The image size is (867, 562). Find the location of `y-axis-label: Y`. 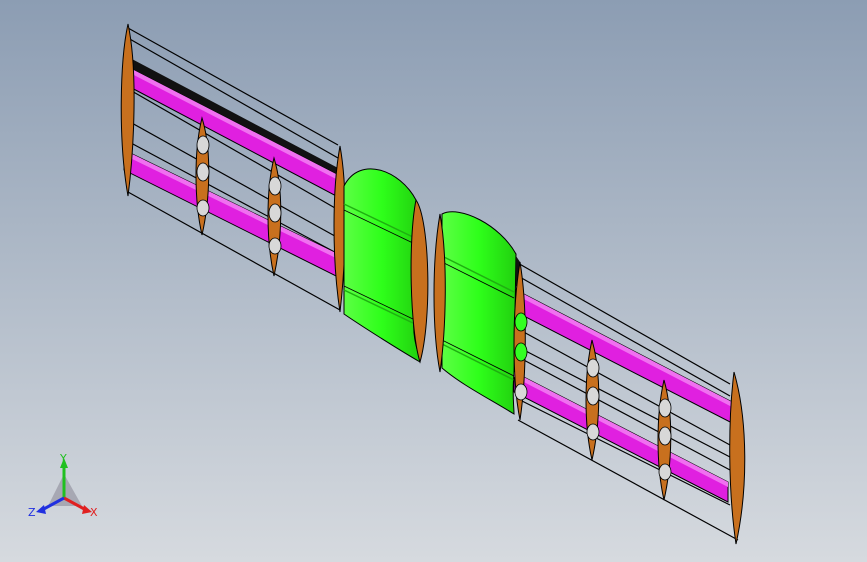

y-axis-label: Y is located at coordinates (63, 458).